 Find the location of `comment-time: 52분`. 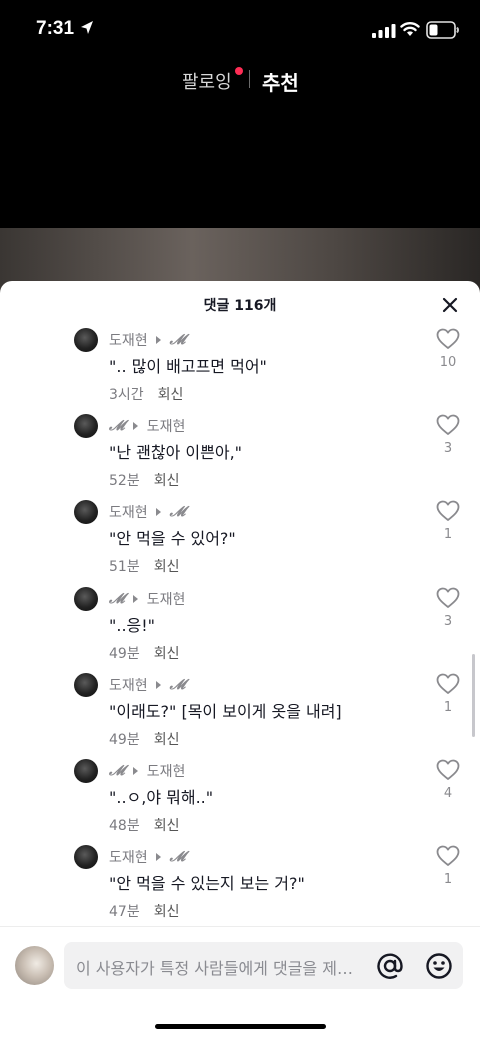

comment-time: 52분 is located at coordinates (124, 481).